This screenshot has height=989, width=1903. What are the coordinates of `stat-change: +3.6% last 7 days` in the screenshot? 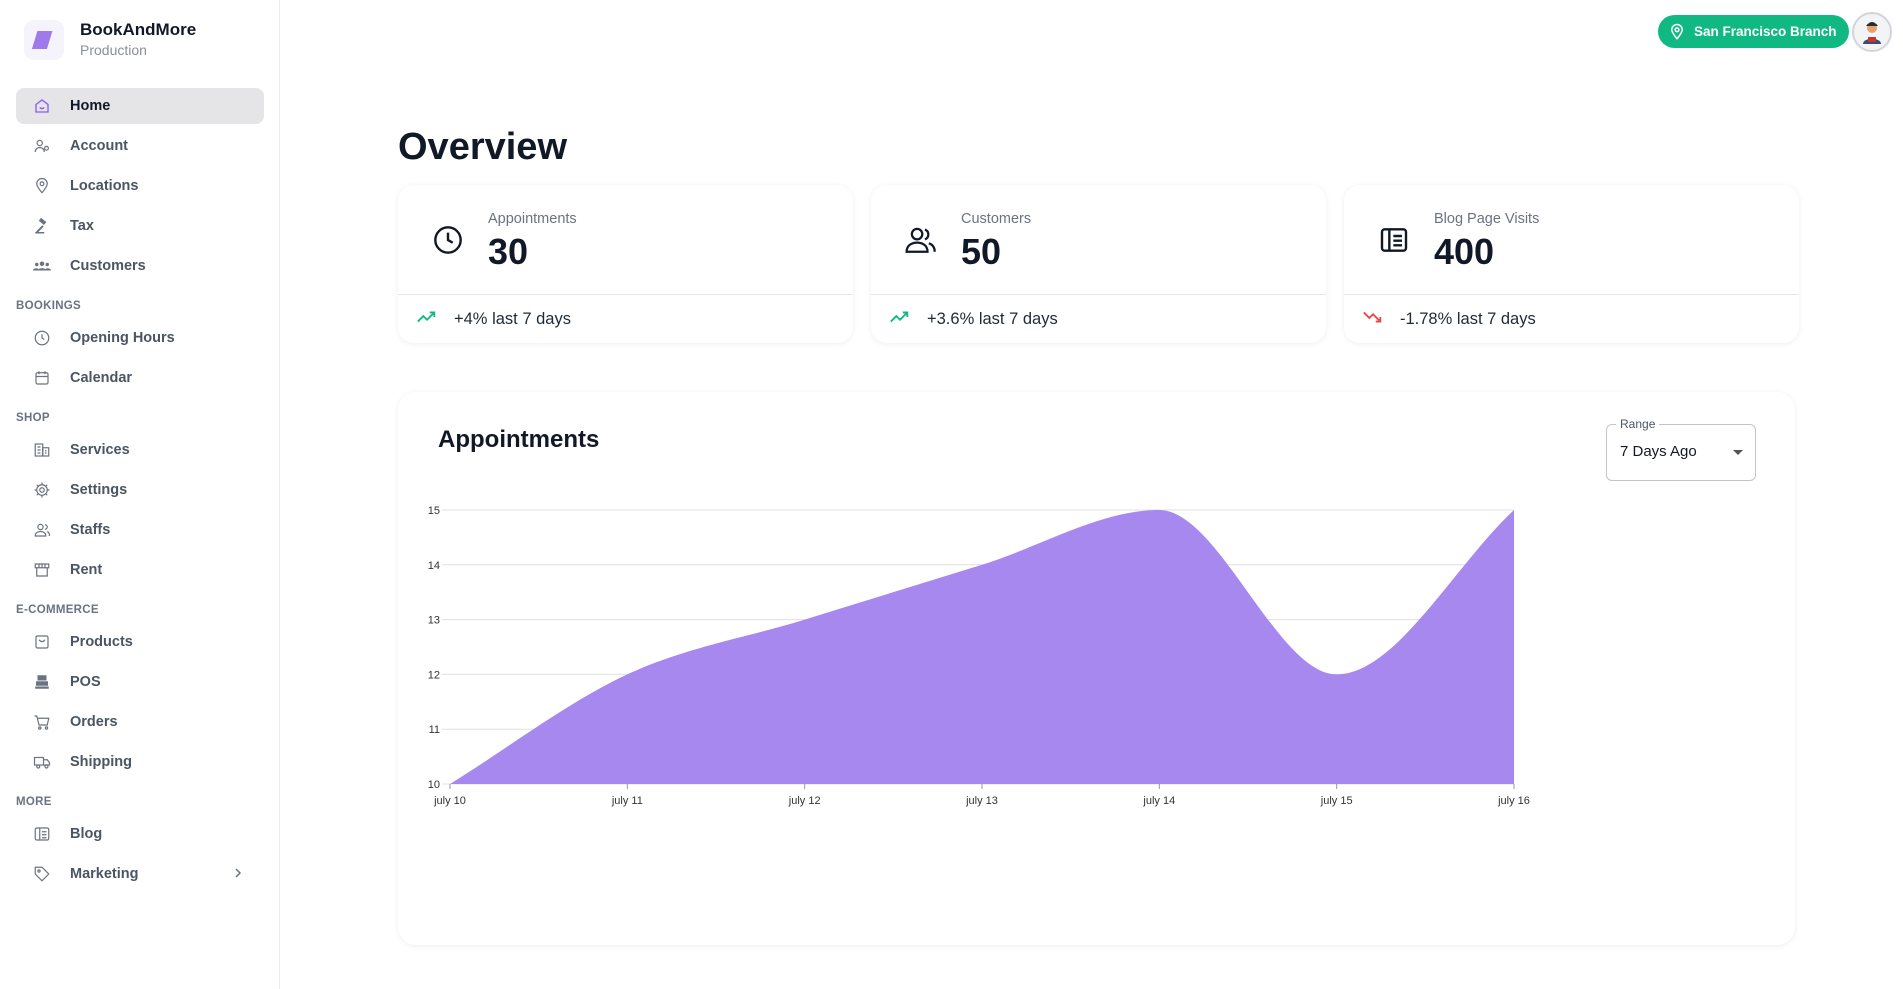 It's located at (992, 319).